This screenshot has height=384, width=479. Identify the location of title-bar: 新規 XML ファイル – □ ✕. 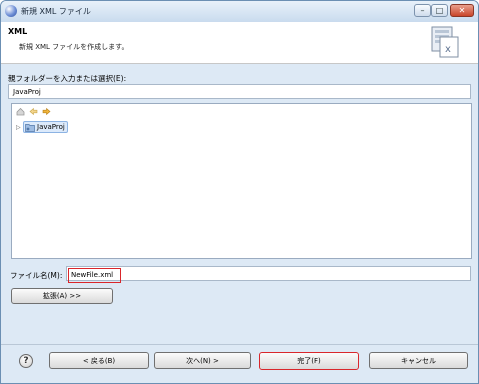
(239, 11).